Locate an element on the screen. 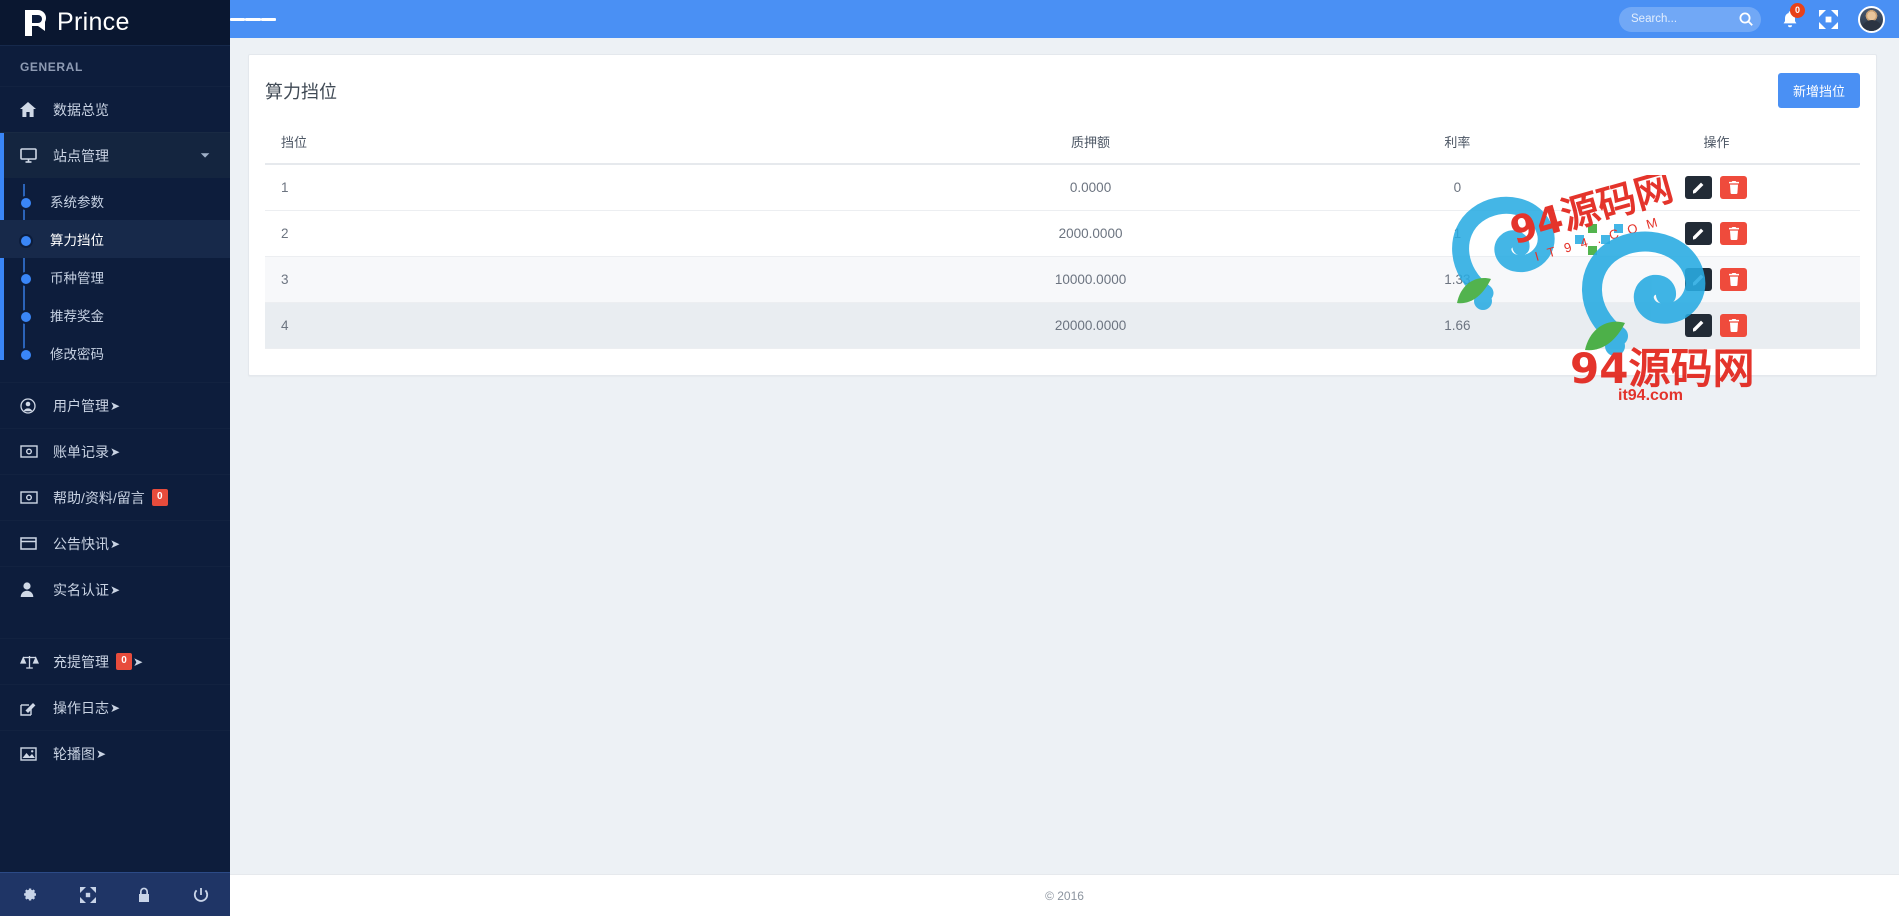 The width and height of the screenshot is (1899, 916). table-row: 1 0.0000 0 is located at coordinates (1062, 187).